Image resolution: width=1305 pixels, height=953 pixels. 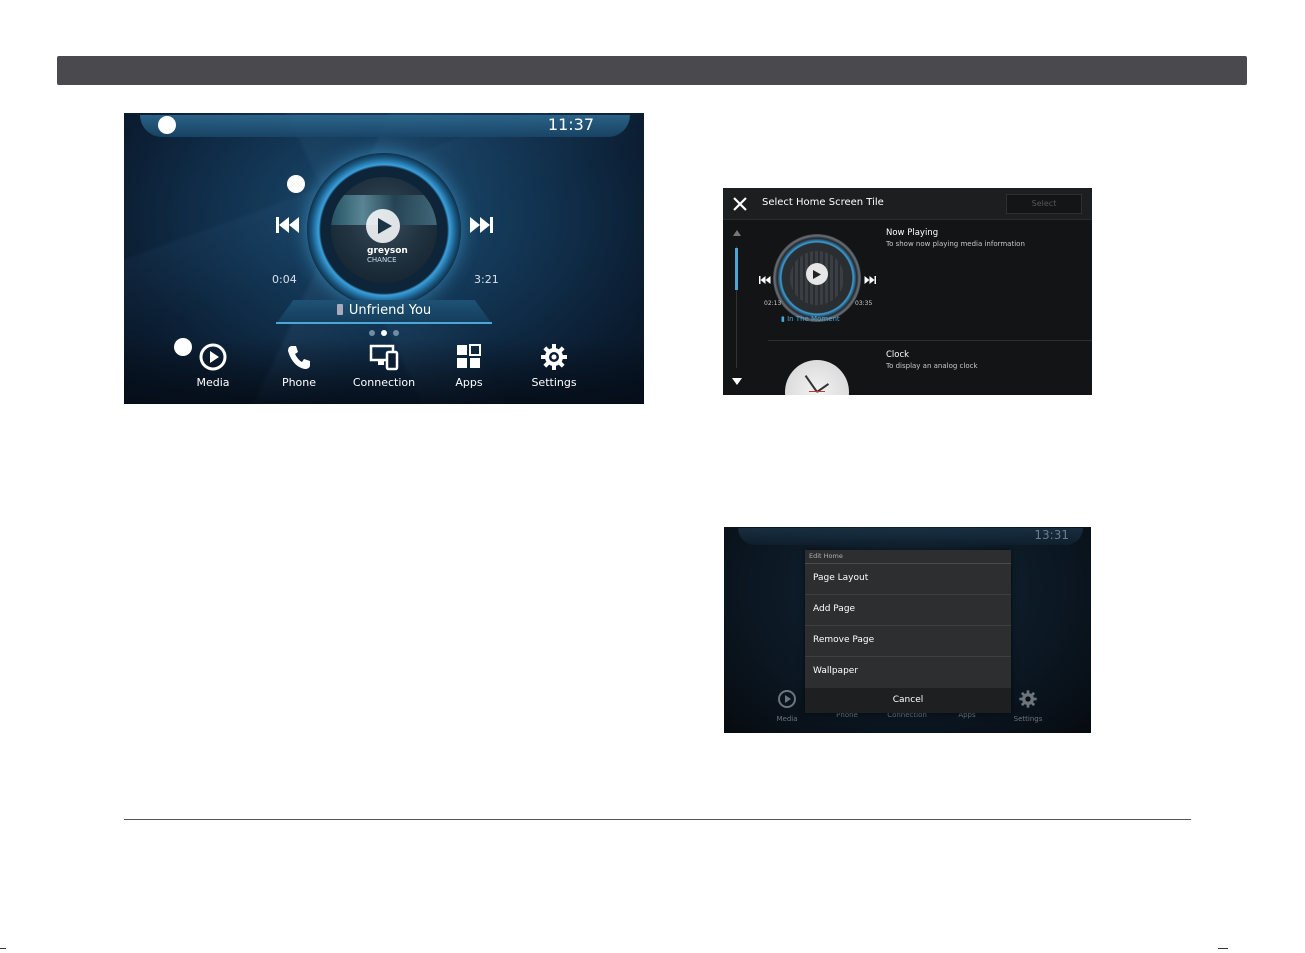 What do you see at coordinates (864, 303) in the screenshot?
I see `preview-time-total: 03:35` at bounding box center [864, 303].